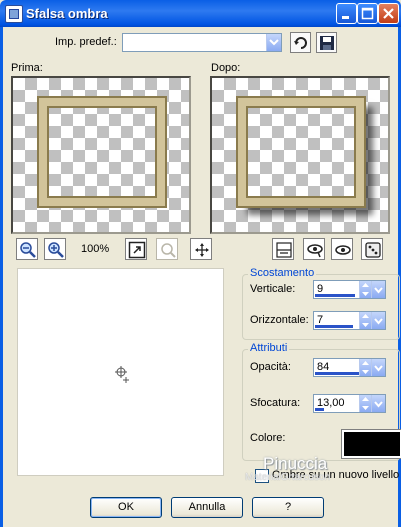 This screenshot has height=527, width=401. I want to click on move-arrows-icon, so click(202, 250).